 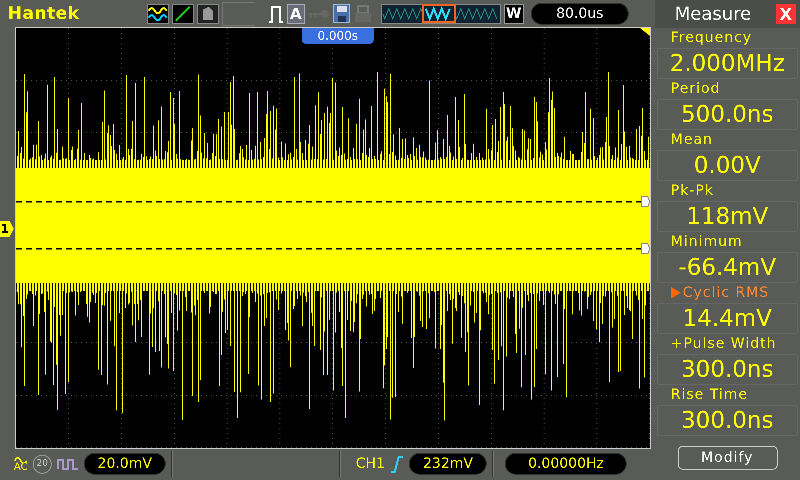 I want to click on volts-div-readout: 20.0mV, so click(x=125, y=464).